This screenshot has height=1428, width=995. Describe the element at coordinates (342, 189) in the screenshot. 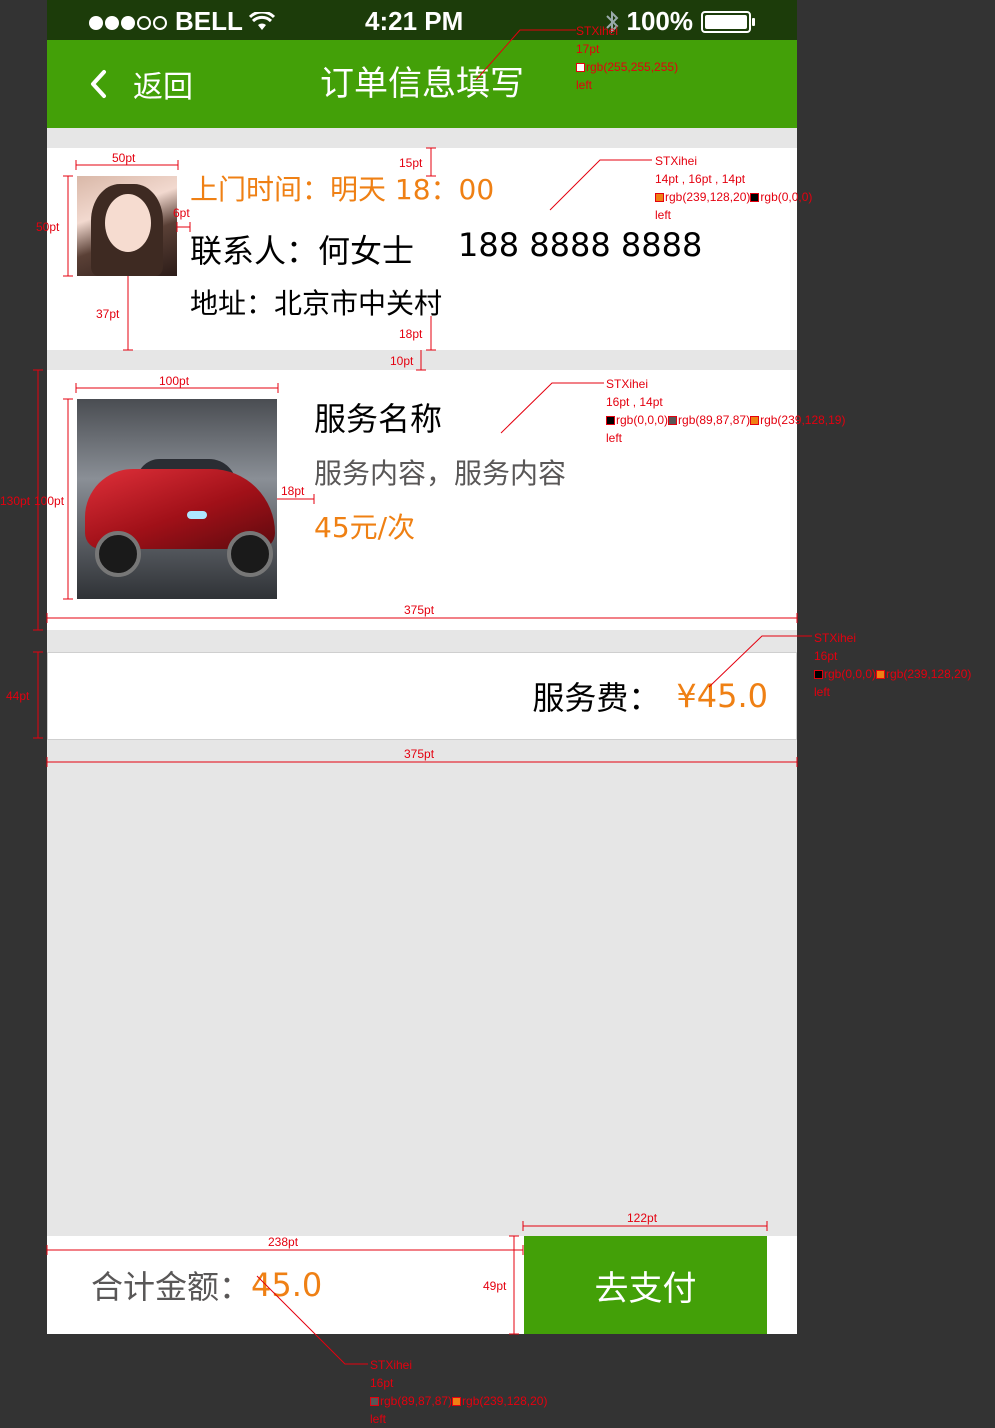

I see `visit-time: 上门时间：明天 18：00` at that location.